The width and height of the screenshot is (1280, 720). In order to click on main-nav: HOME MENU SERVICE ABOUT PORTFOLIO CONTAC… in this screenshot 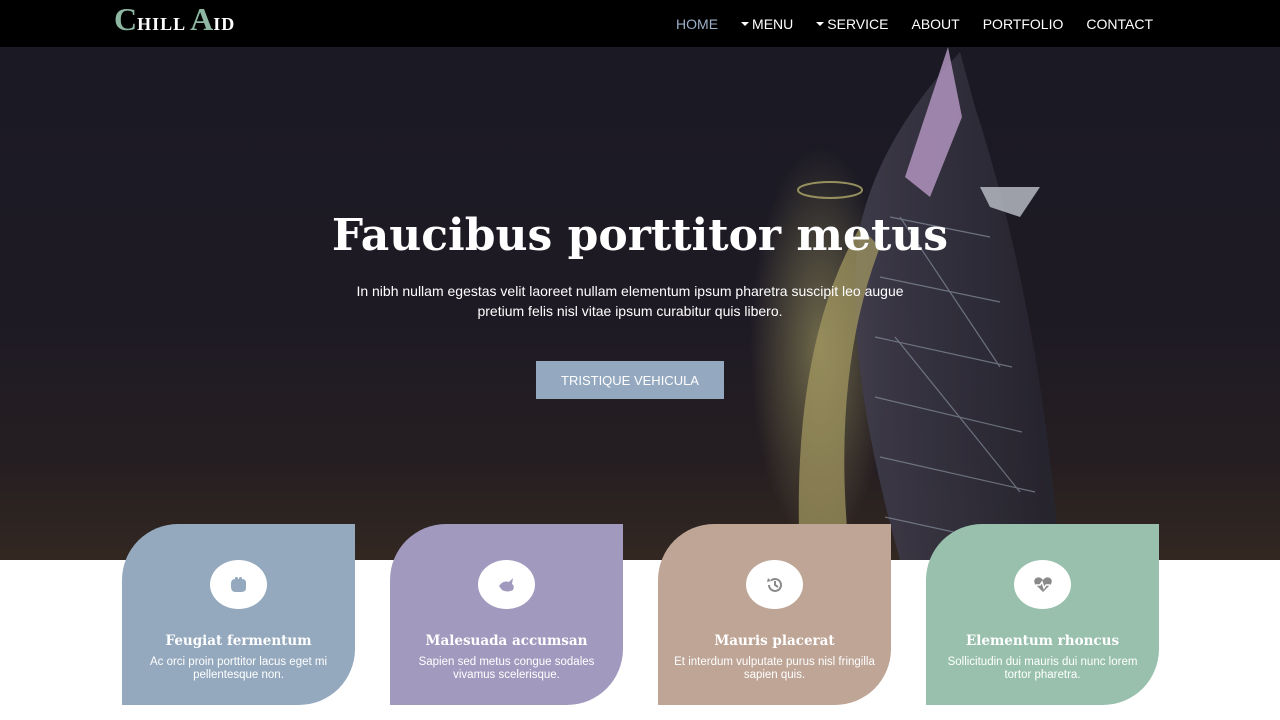, I will do `click(903, 23)`.